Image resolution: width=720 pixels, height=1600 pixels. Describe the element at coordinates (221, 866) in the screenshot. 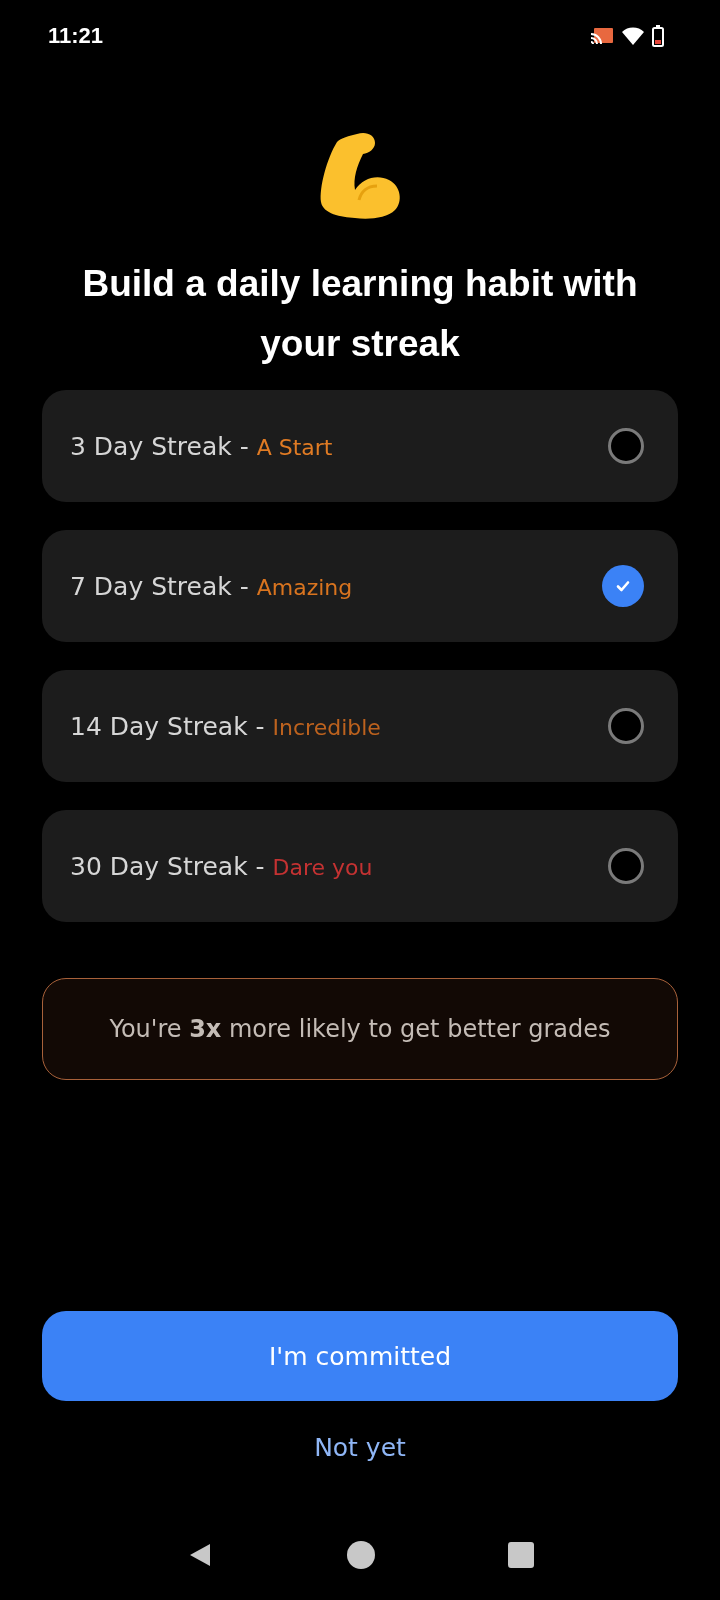

I see `option-label: 30 Day Streak - Dare you` at that location.